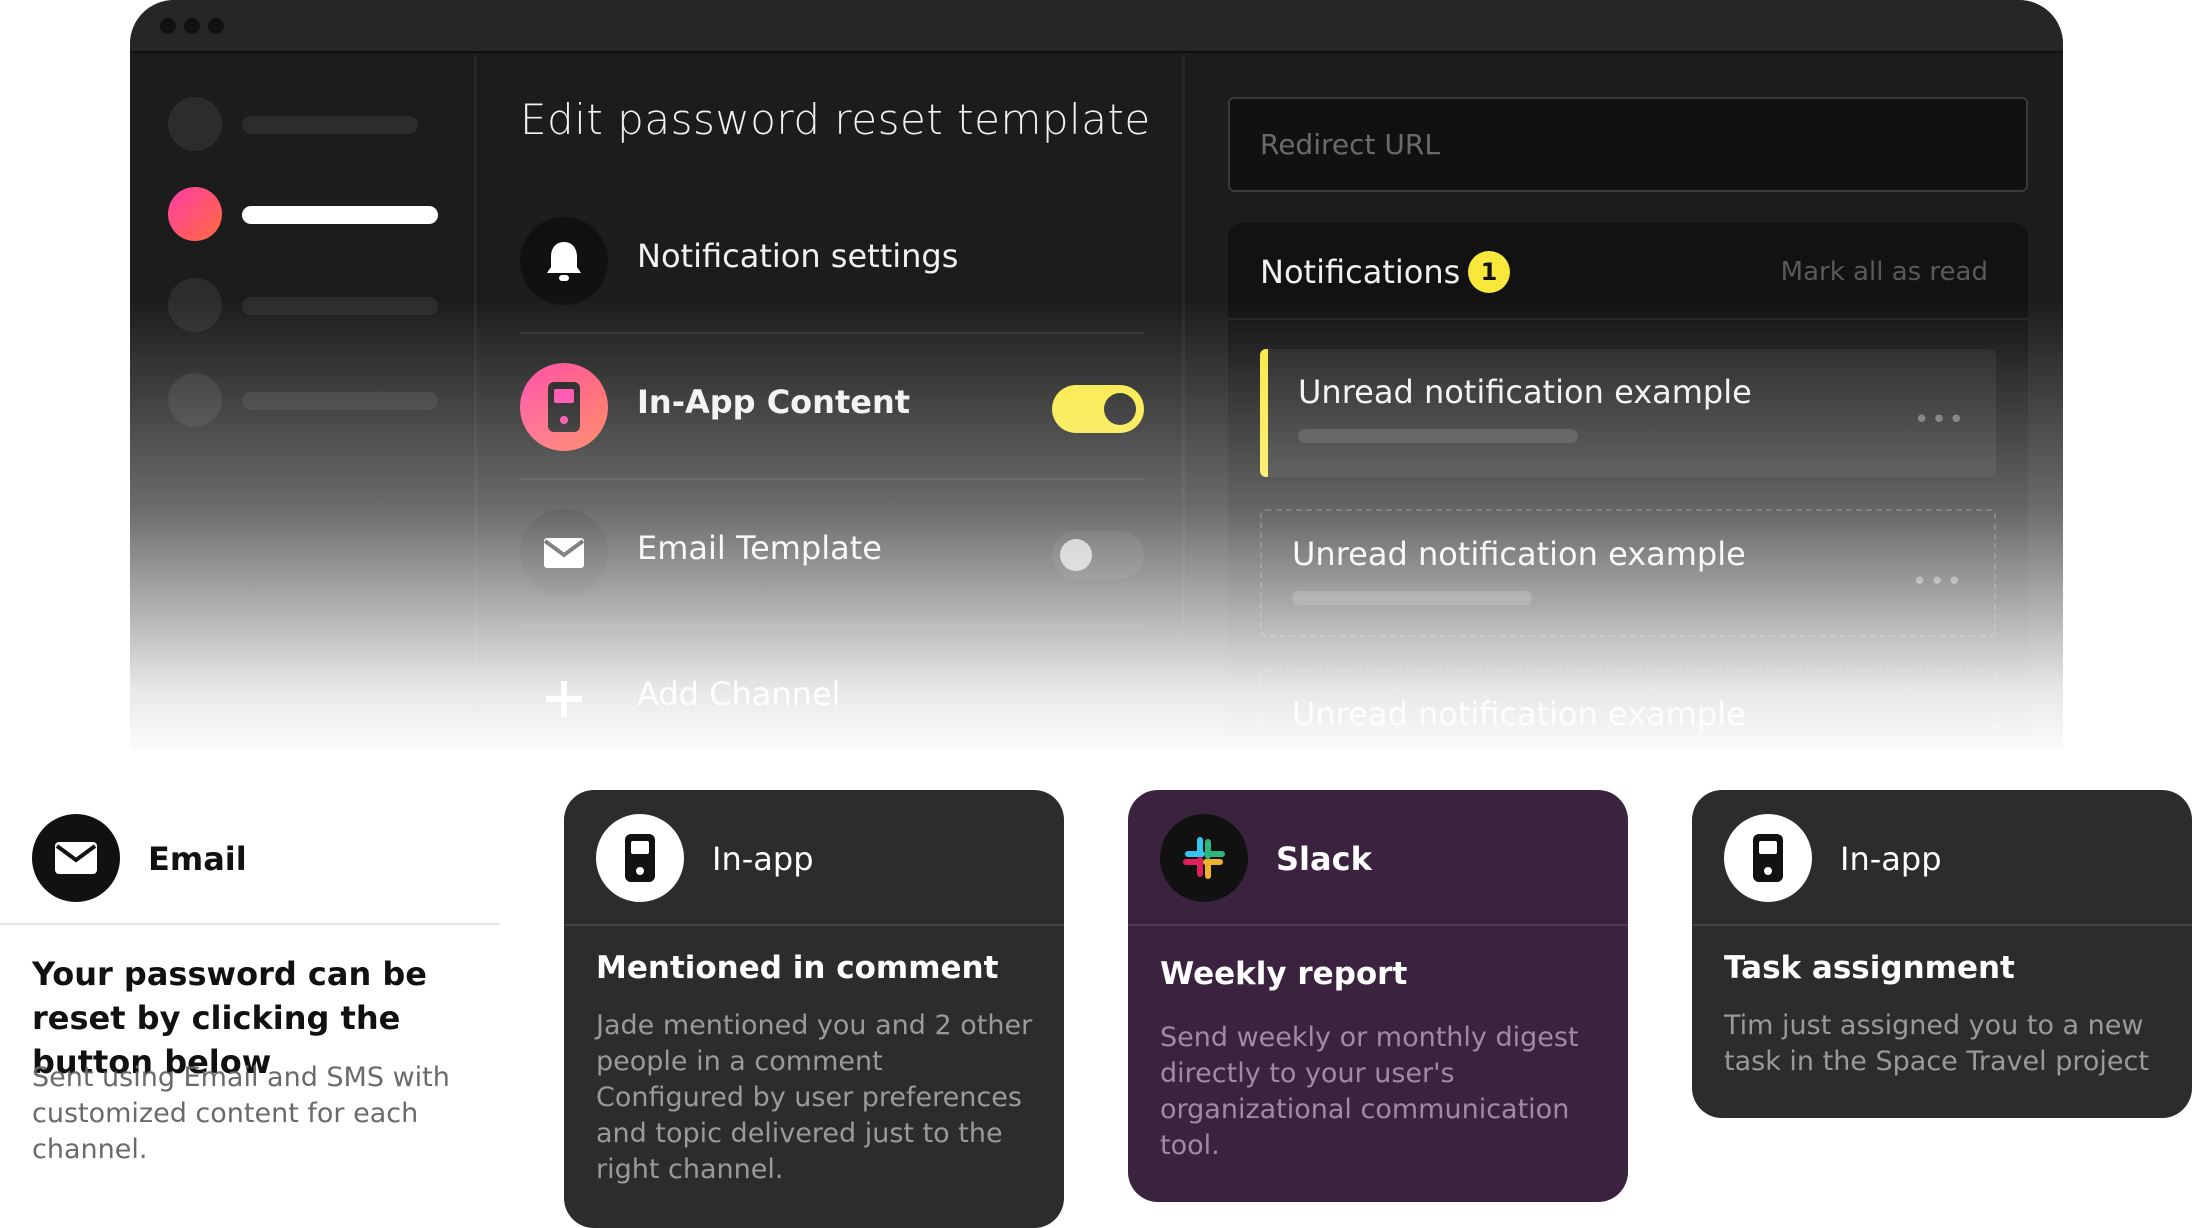 The image size is (2192, 1228). What do you see at coordinates (1884, 272) in the screenshot?
I see `mark-all-read-link: Mark all as read` at bounding box center [1884, 272].